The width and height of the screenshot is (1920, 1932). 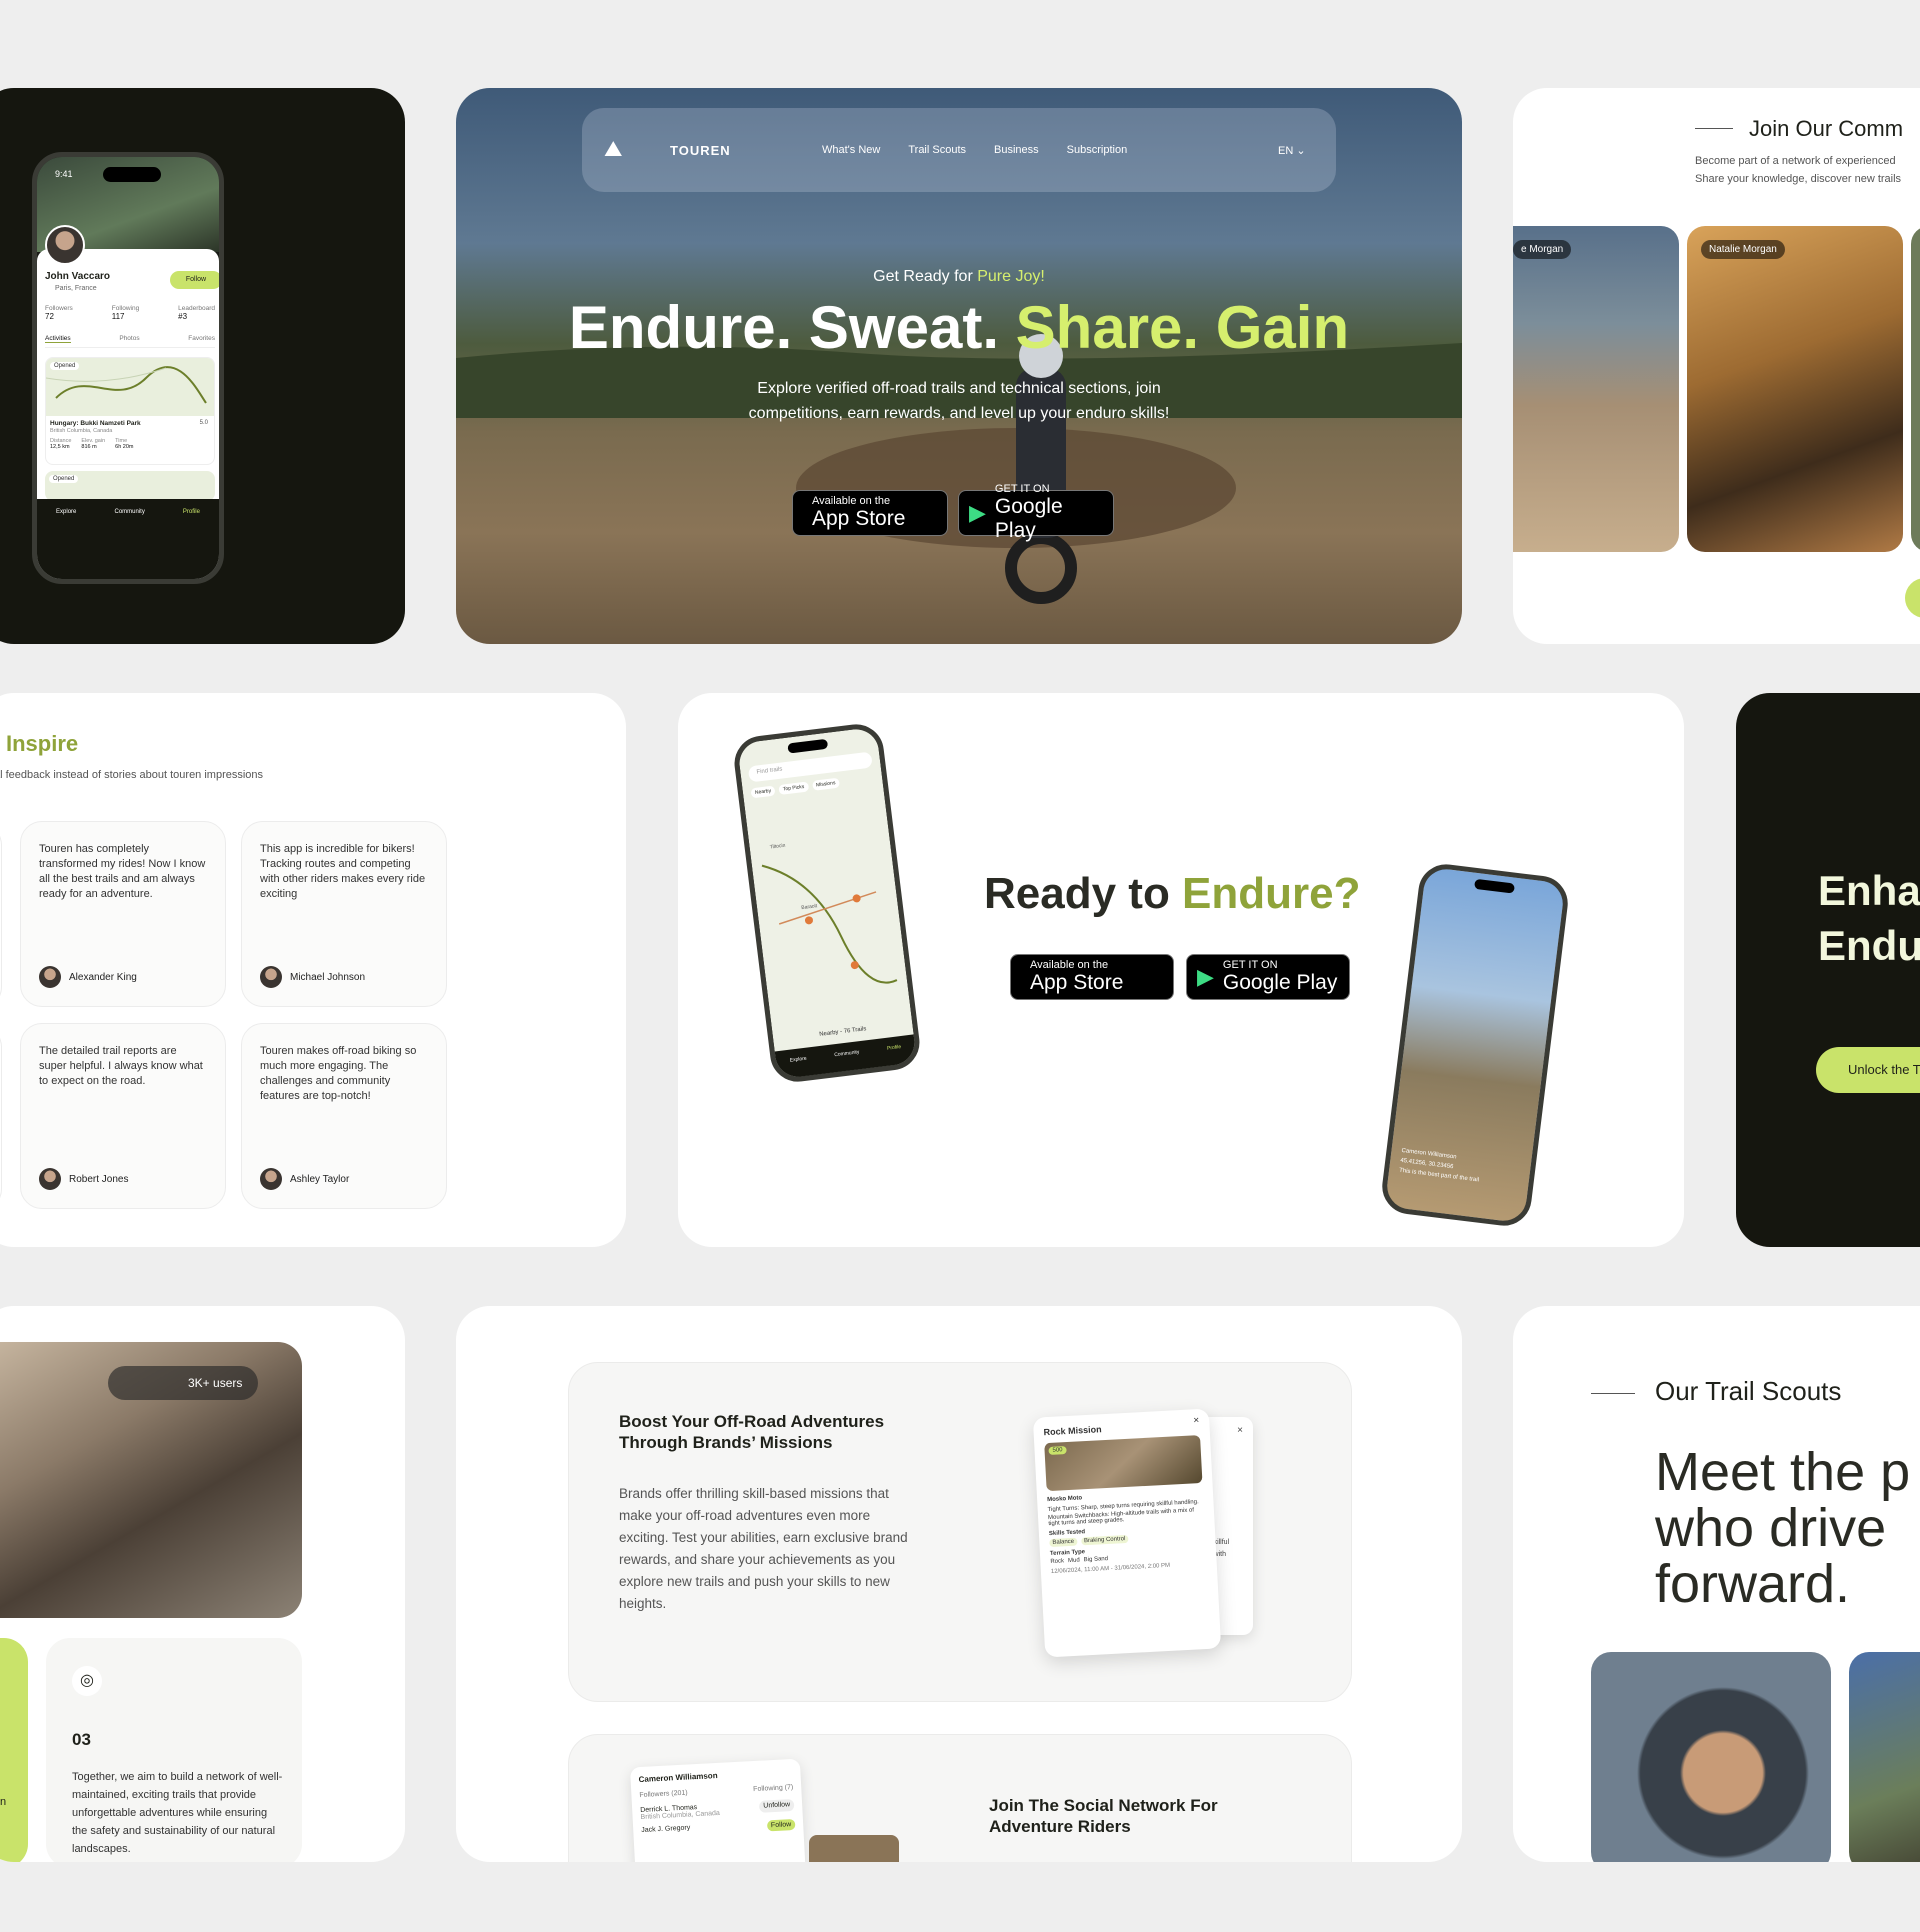 I want to click on chevron-down-icon: ⌄, so click(x=1301, y=151).